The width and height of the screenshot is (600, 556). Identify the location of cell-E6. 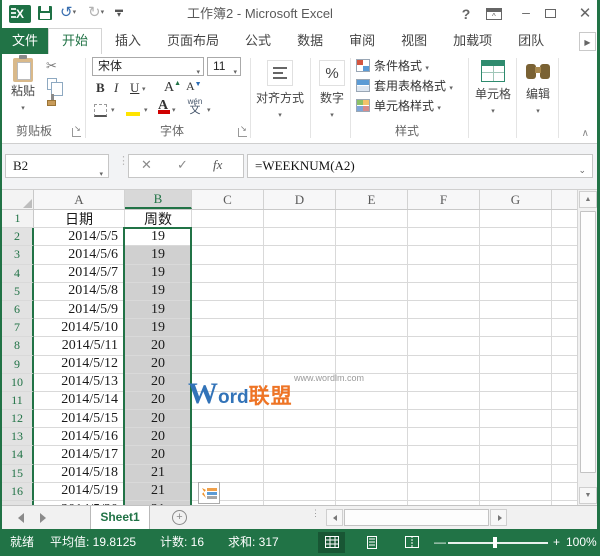
(372, 310).